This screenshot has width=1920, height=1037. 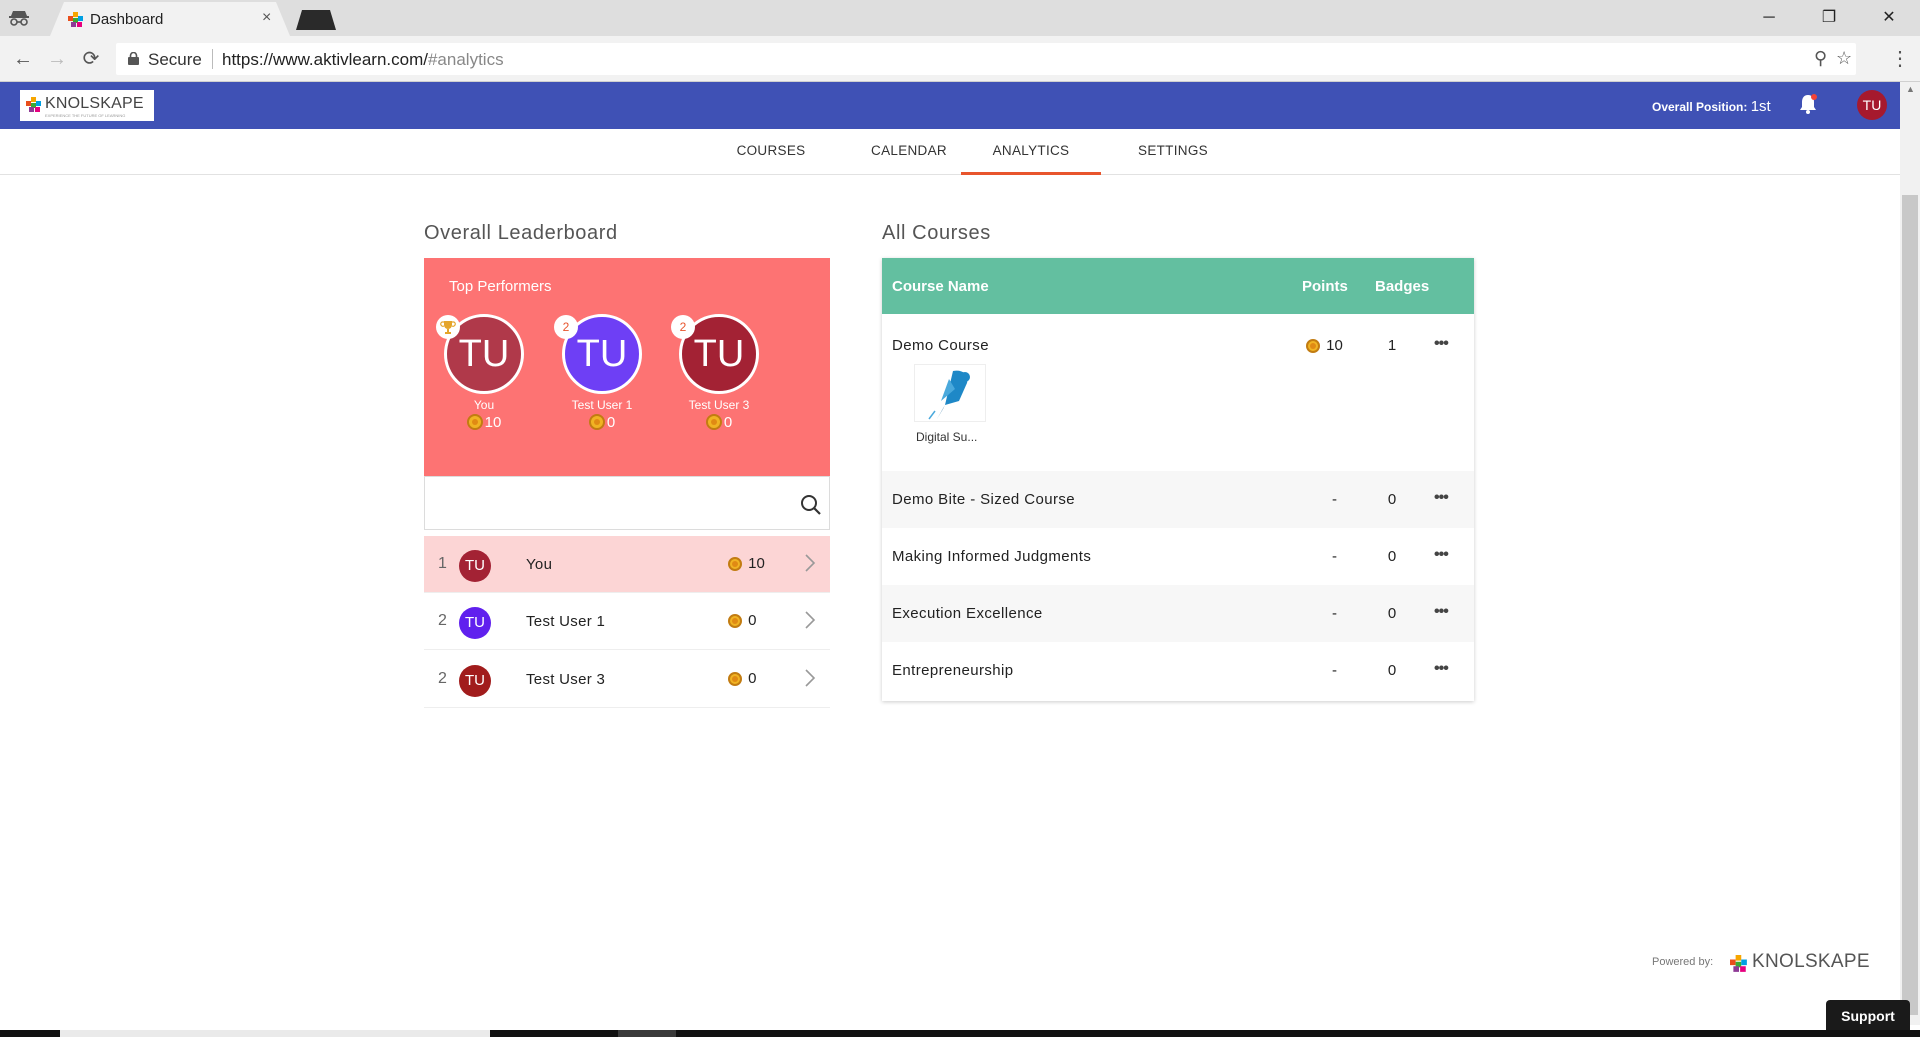 What do you see at coordinates (1889, 18) in the screenshot?
I see `close-window-button: ✕` at bounding box center [1889, 18].